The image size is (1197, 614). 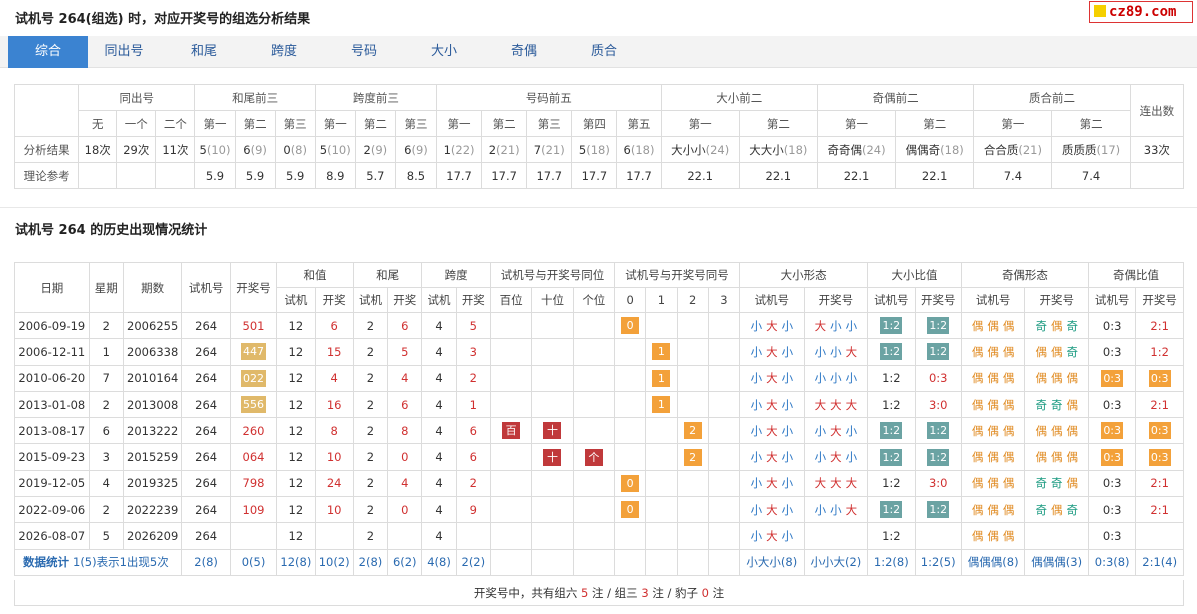 What do you see at coordinates (938, 562) in the screenshot?
I see `stats-cell: 1:2(5)` at bounding box center [938, 562].